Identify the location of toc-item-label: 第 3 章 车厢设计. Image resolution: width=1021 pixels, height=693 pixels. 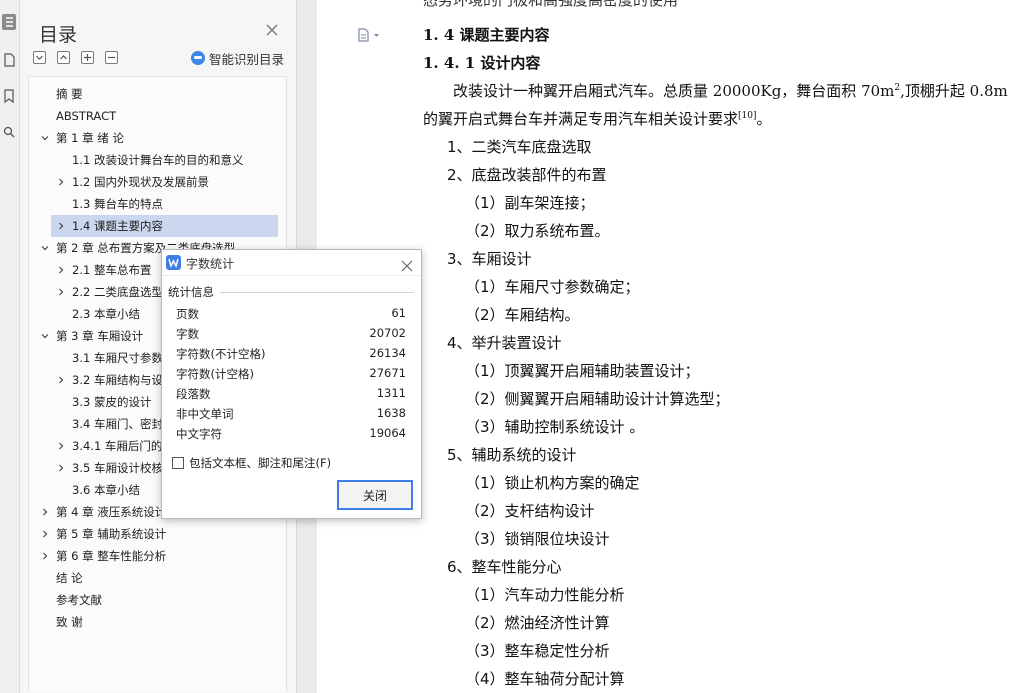
(100, 336).